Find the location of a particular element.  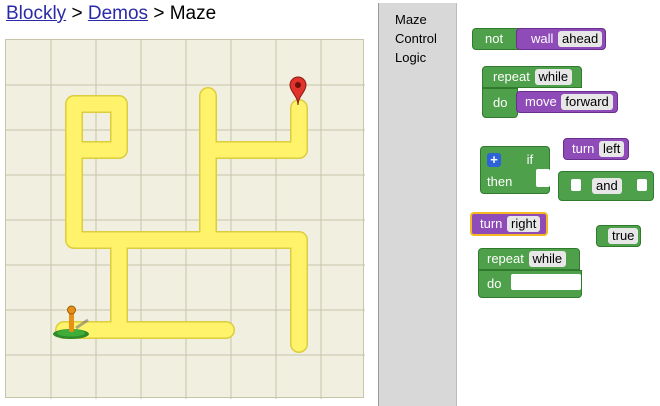

turn-right-block: turn right is located at coordinates (509, 224).